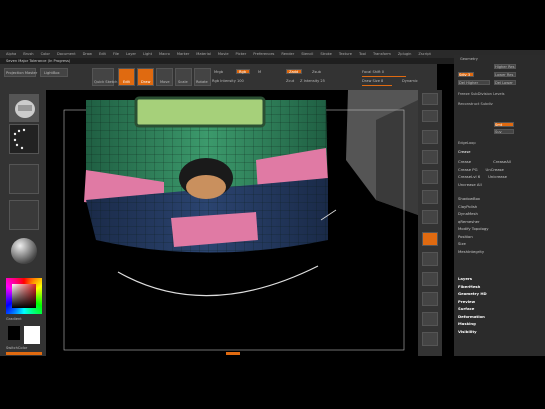 This screenshot has width=545, height=409. Describe the element at coordinates (382, 54) in the screenshot. I see `menu-item-transform: Transform` at that location.